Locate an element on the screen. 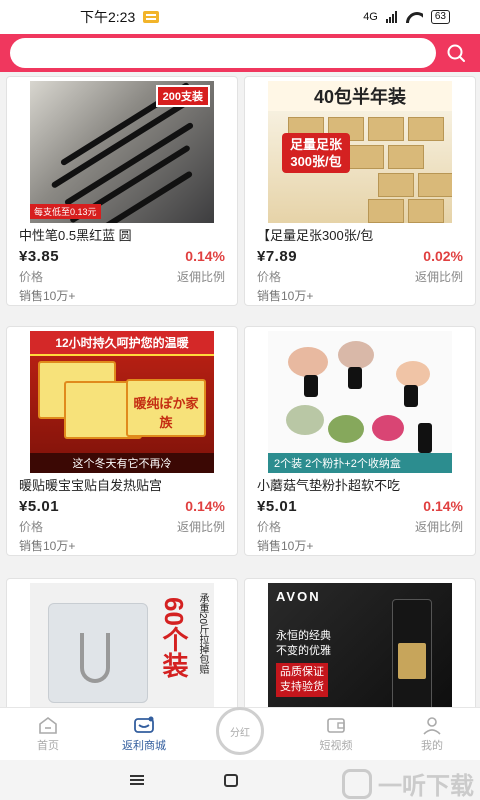  product-image-avon: AVON 永恒的经典 不变的优雅 品质保证 支持验货 is located at coordinates (360, 645).